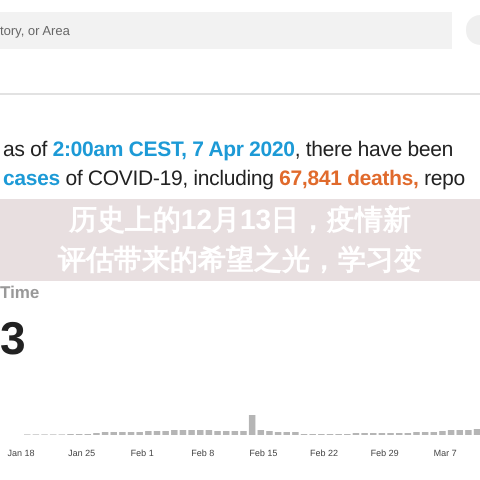  What do you see at coordinates (445, 453) in the screenshot?
I see `axis-label: Mar 7` at bounding box center [445, 453].